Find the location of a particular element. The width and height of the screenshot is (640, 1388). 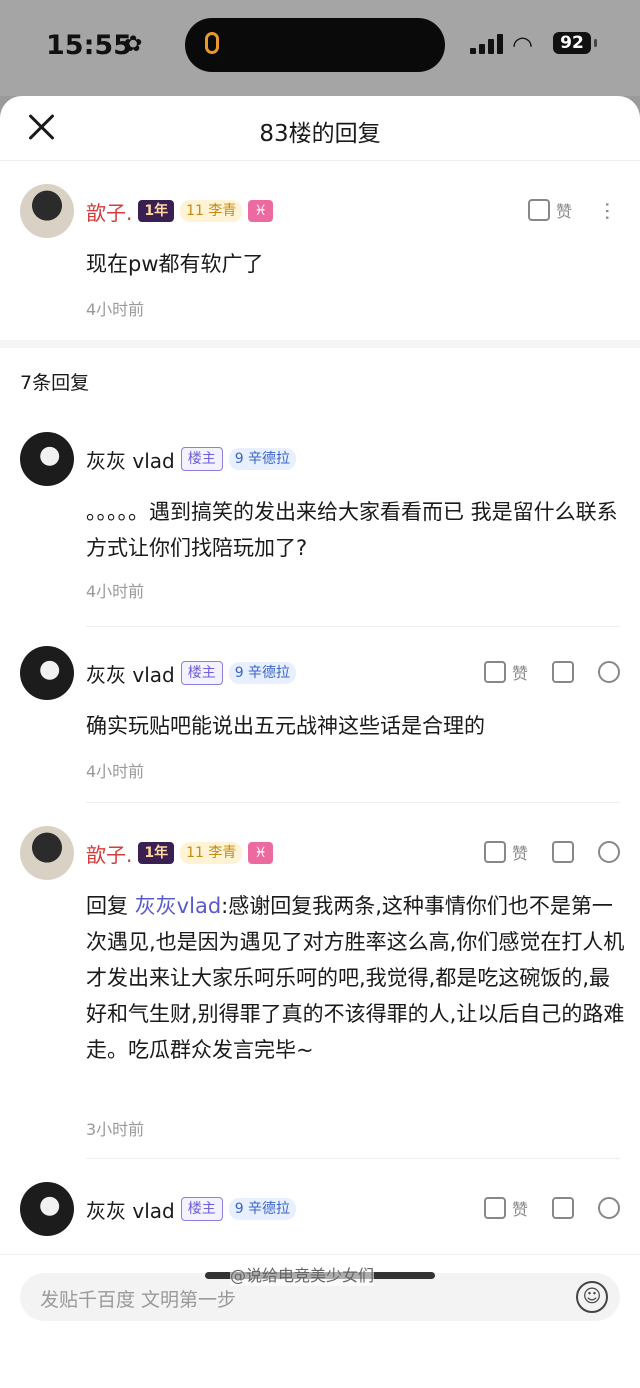

input-placeholder: 发贴千百度 文明第一步 is located at coordinates (138, 1300).